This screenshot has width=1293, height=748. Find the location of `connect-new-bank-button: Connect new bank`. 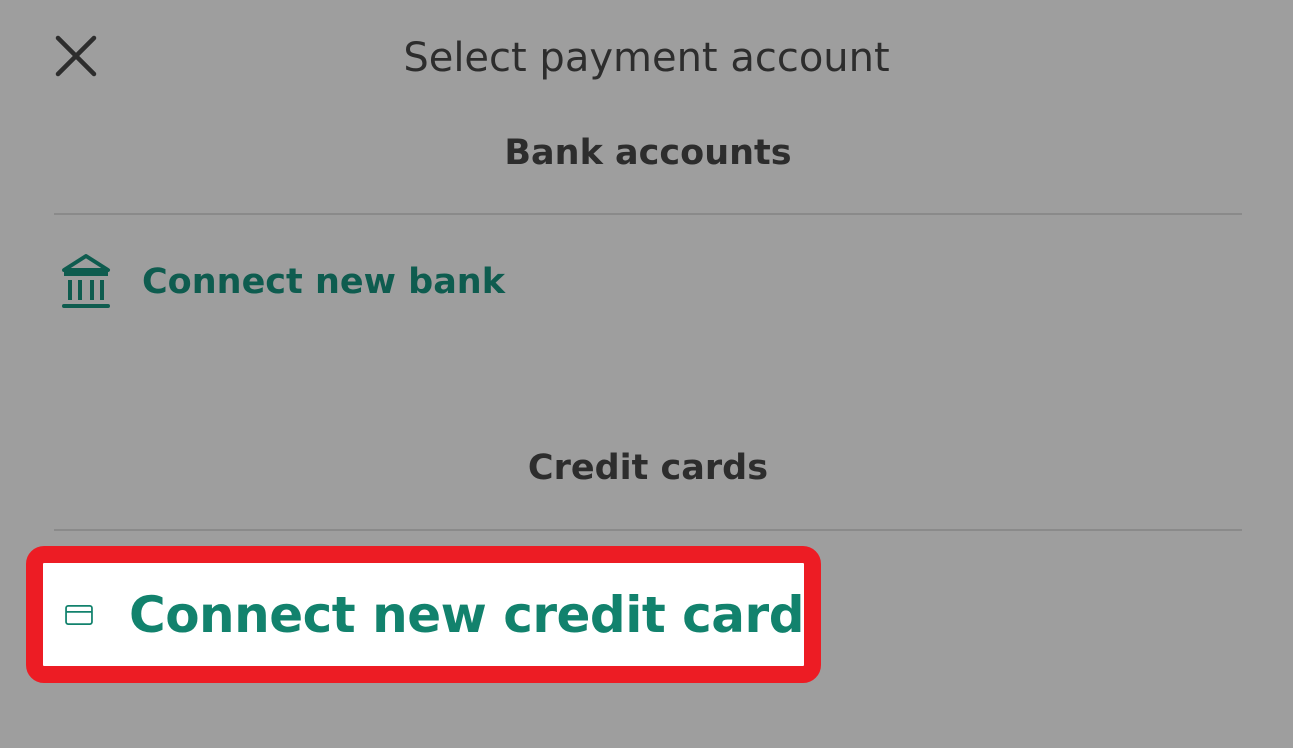

connect-new-bank-button: Connect new bank is located at coordinates (281, 282).